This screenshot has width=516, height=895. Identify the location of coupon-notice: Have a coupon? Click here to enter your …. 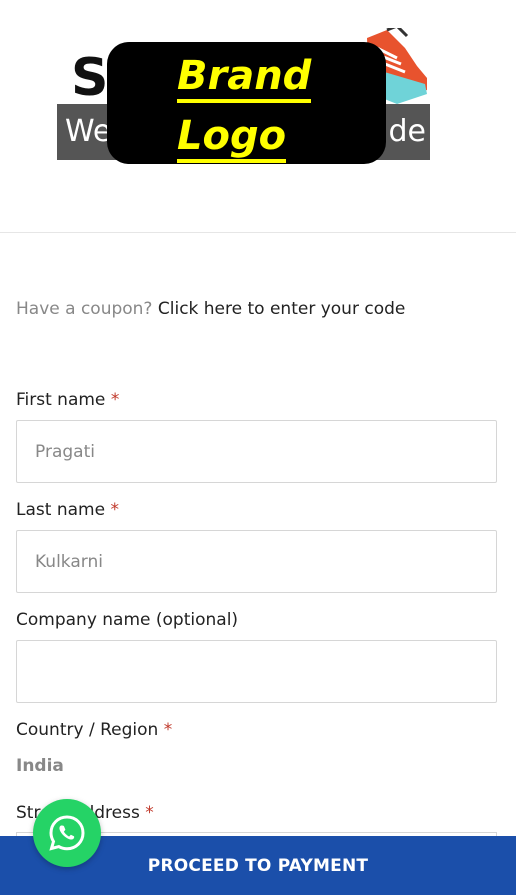
(210, 309).